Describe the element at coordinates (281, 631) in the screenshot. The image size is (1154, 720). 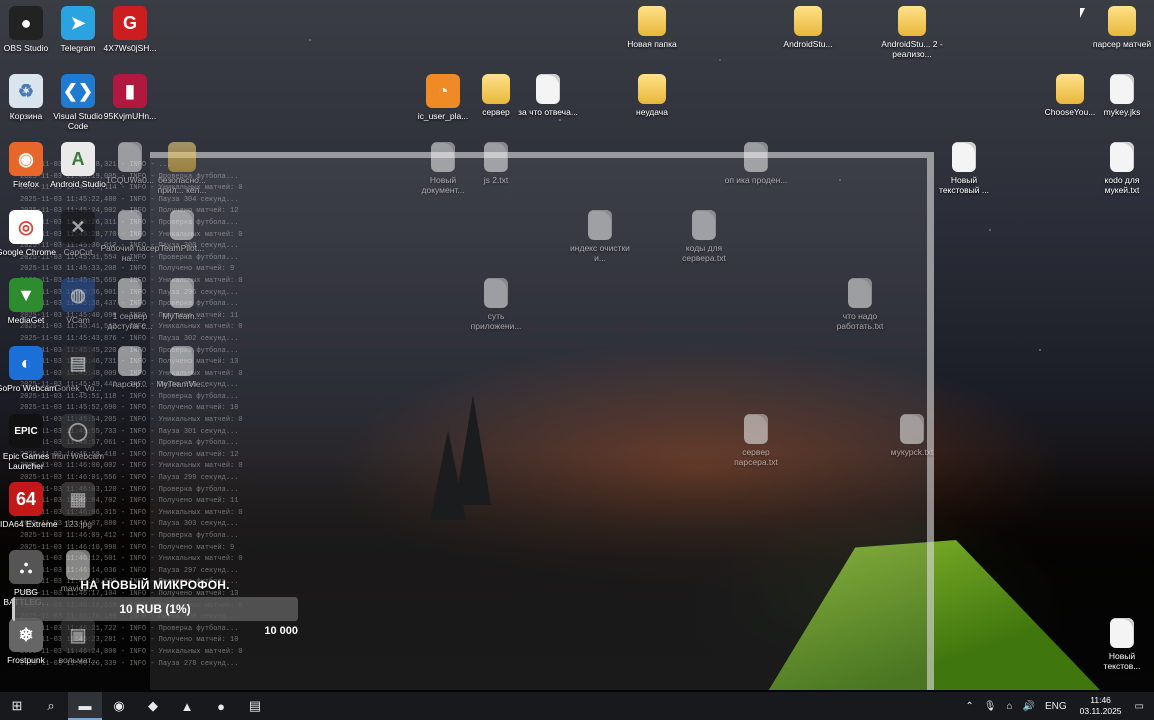
I see `donation-goal: 10 000` at that location.